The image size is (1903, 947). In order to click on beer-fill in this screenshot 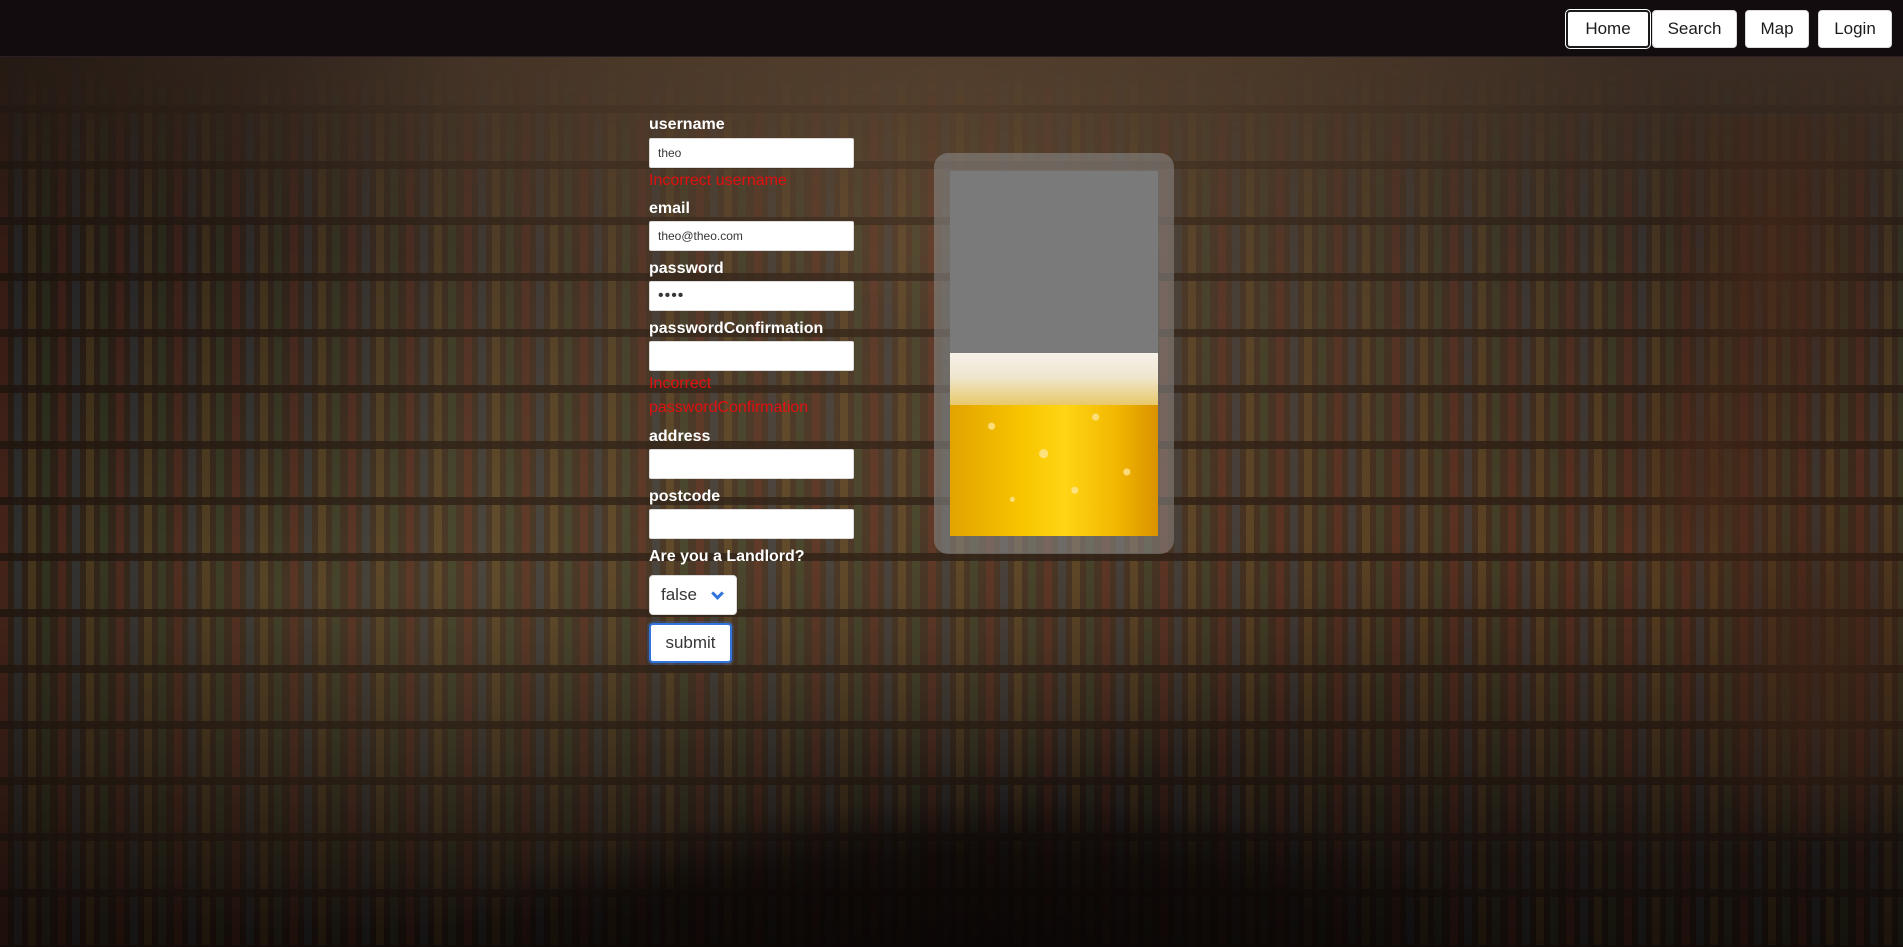, I will do `click(1054, 444)`.